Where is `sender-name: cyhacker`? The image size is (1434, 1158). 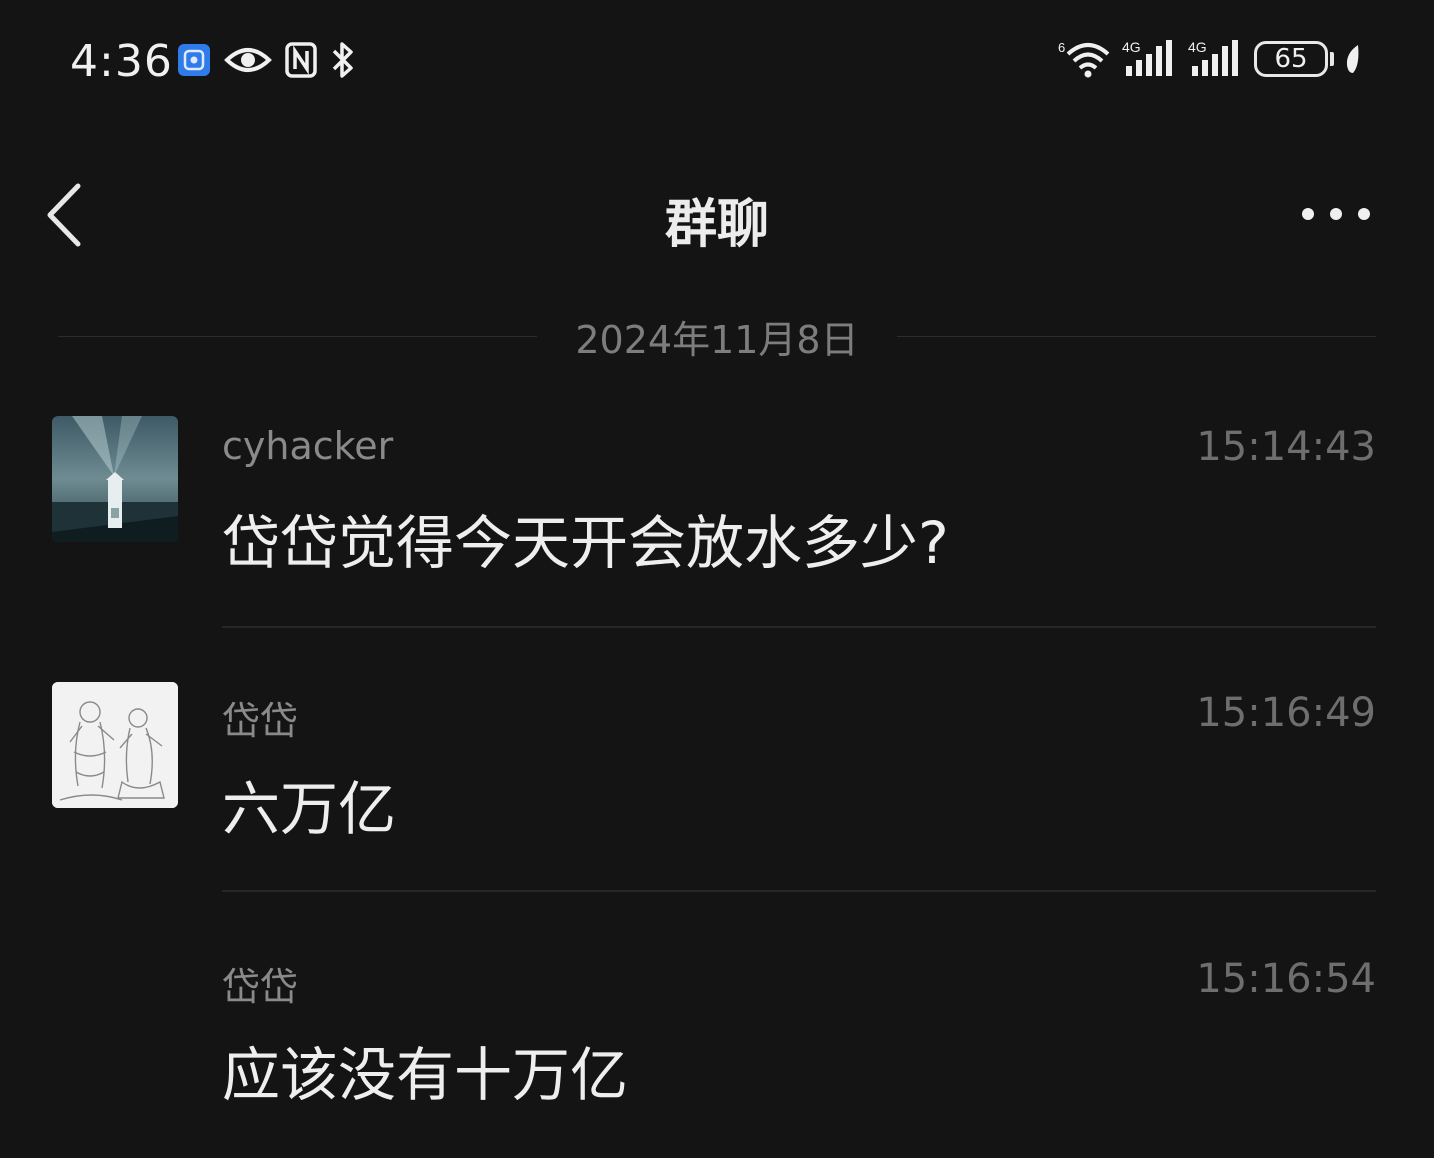 sender-name: cyhacker is located at coordinates (308, 446).